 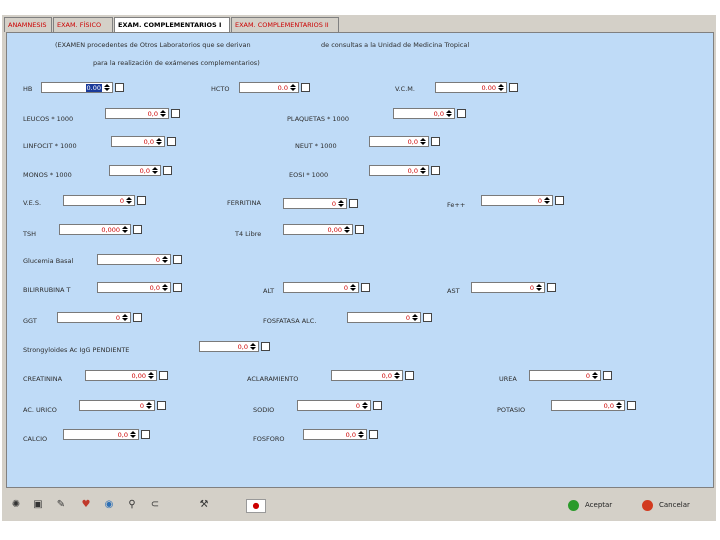 I want to click on checkbox-fosfatasa, so click(x=427, y=317).